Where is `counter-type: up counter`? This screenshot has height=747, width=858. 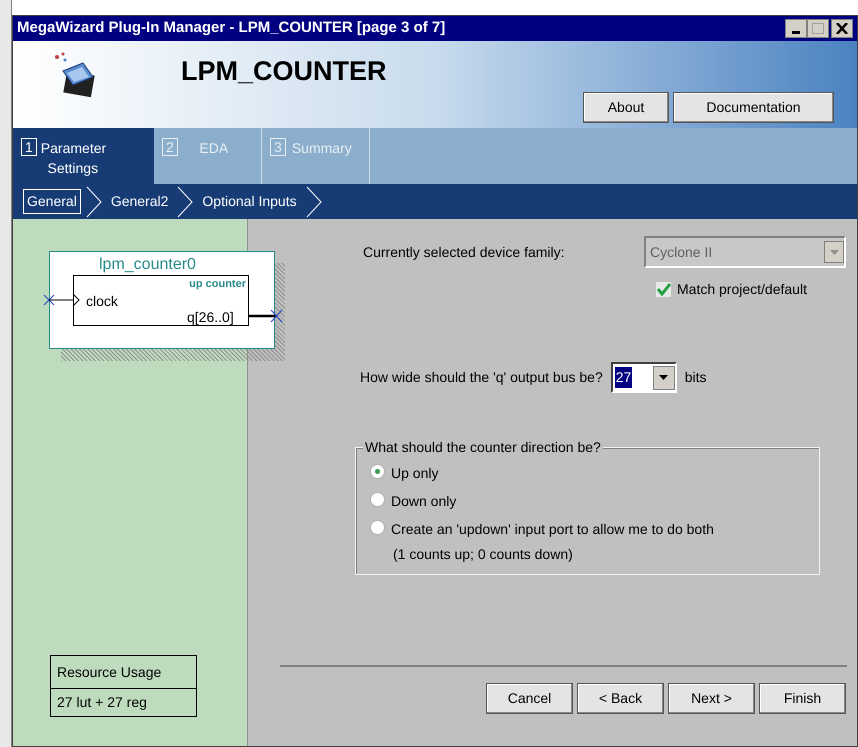 counter-type: up counter is located at coordinates (217, 284).